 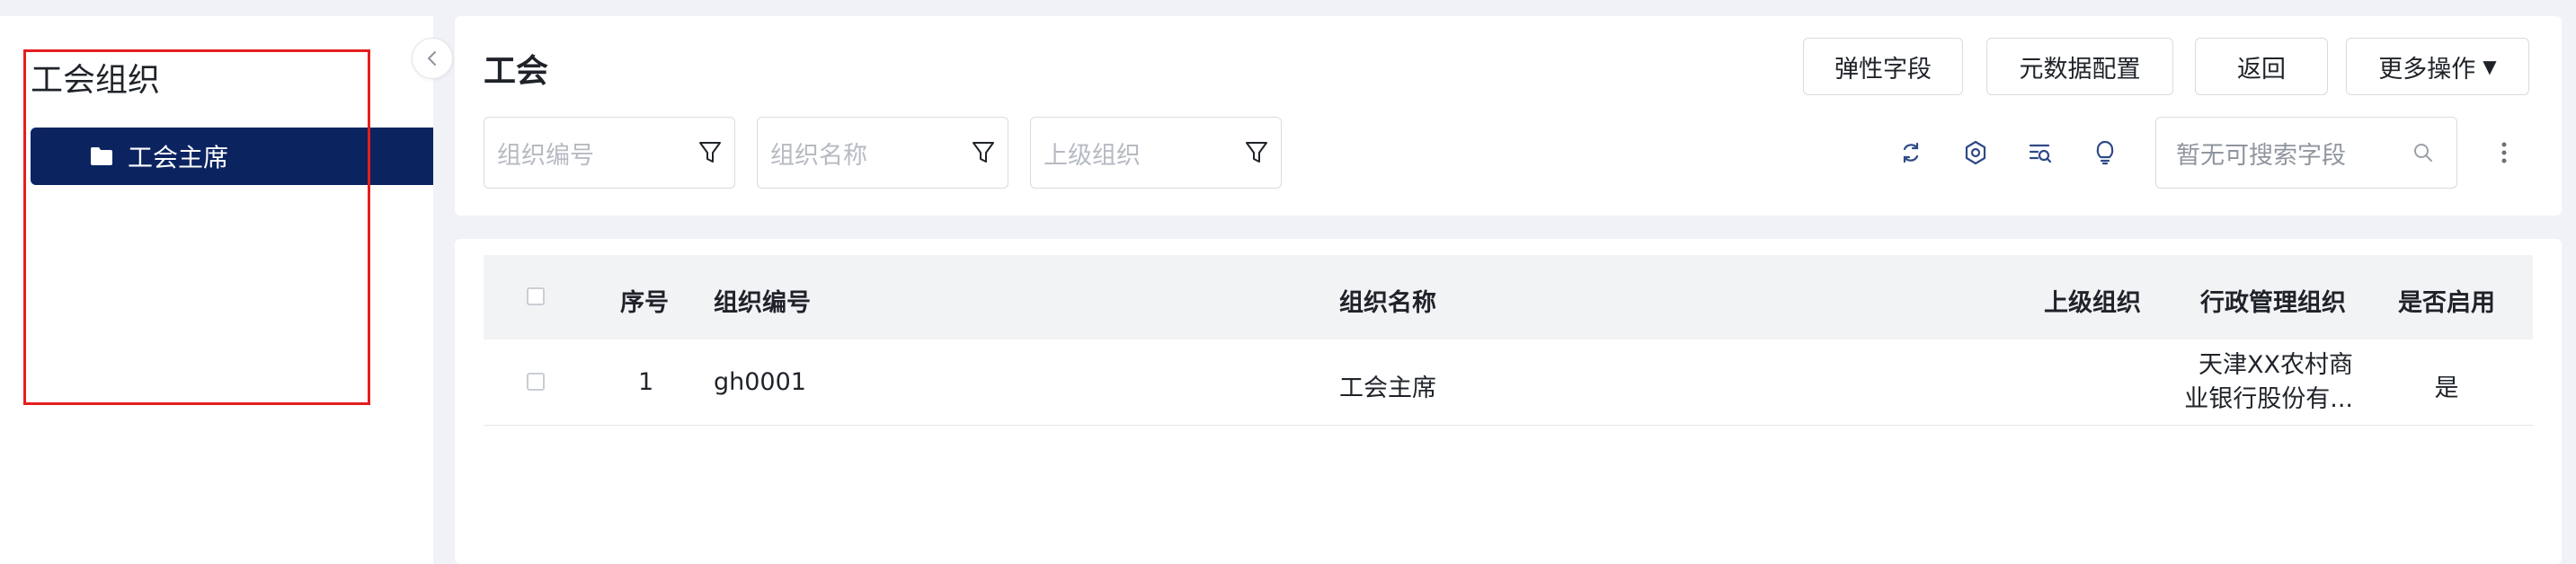 I want to click on caret-down-icon: ▼, so click(x=2490, y=66).